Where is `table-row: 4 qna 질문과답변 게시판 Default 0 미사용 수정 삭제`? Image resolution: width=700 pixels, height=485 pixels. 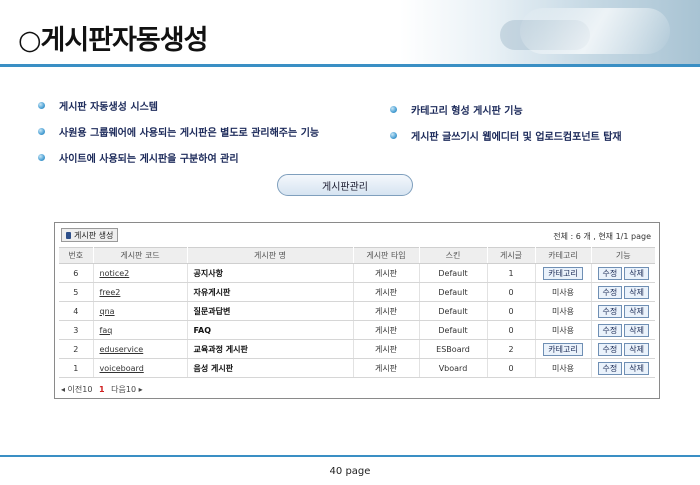
table-row: 4 qna 질문과답변 게시판 Default 0 미사용 수정 삭제 is located at coordinates (357, 311).